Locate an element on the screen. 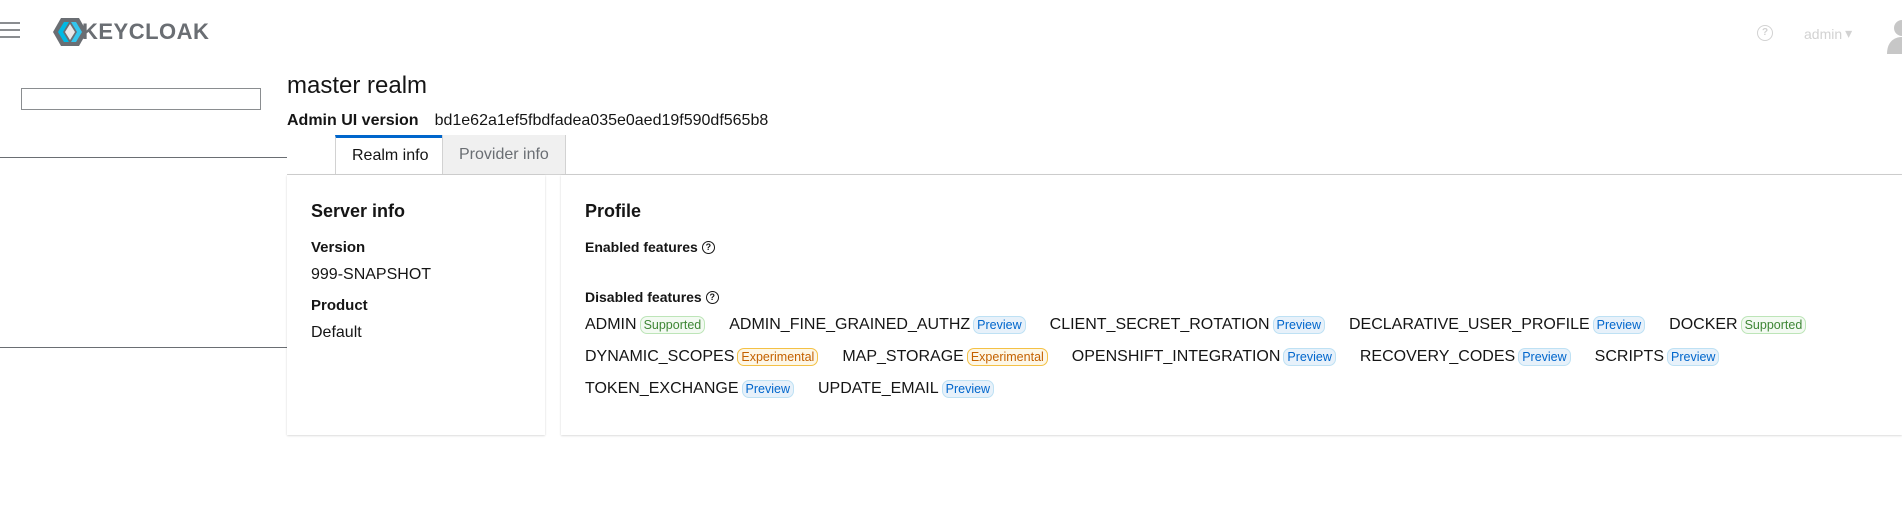  feature-name: CLIENT_SECRET_ROTATION is located at coordinates (1159, 324).